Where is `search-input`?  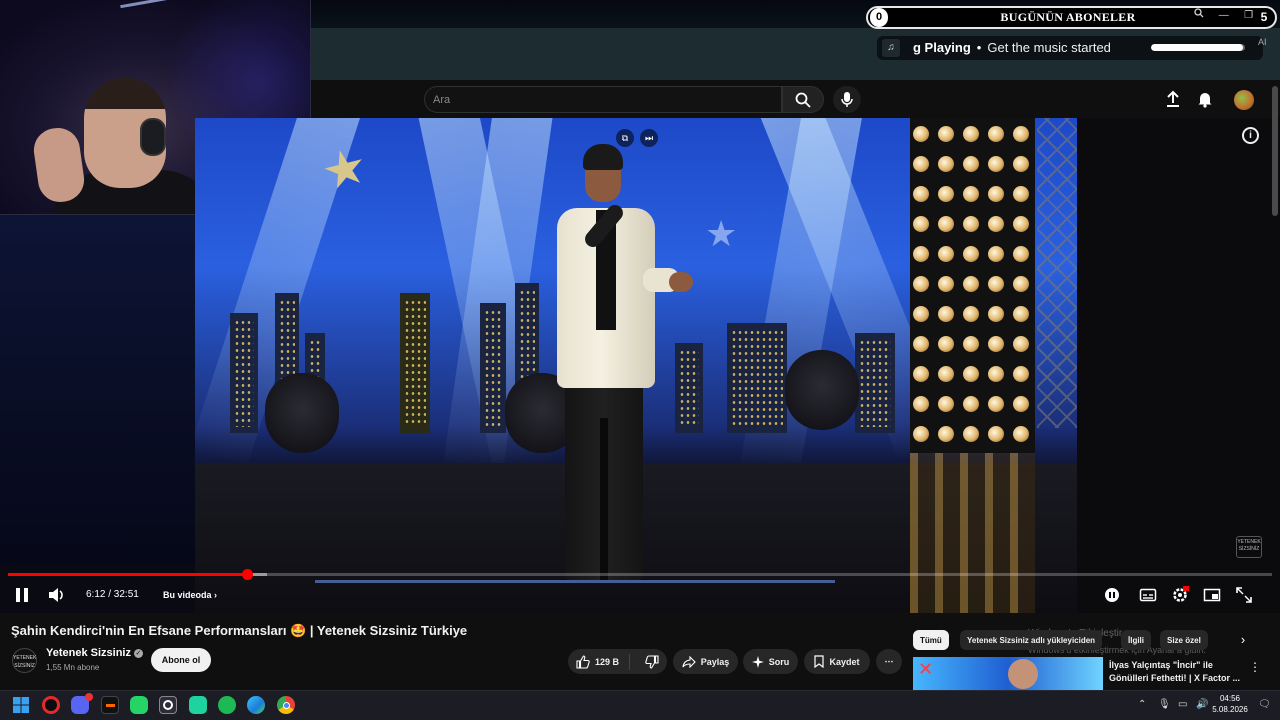 search-input is located at coordinates (598, 100).